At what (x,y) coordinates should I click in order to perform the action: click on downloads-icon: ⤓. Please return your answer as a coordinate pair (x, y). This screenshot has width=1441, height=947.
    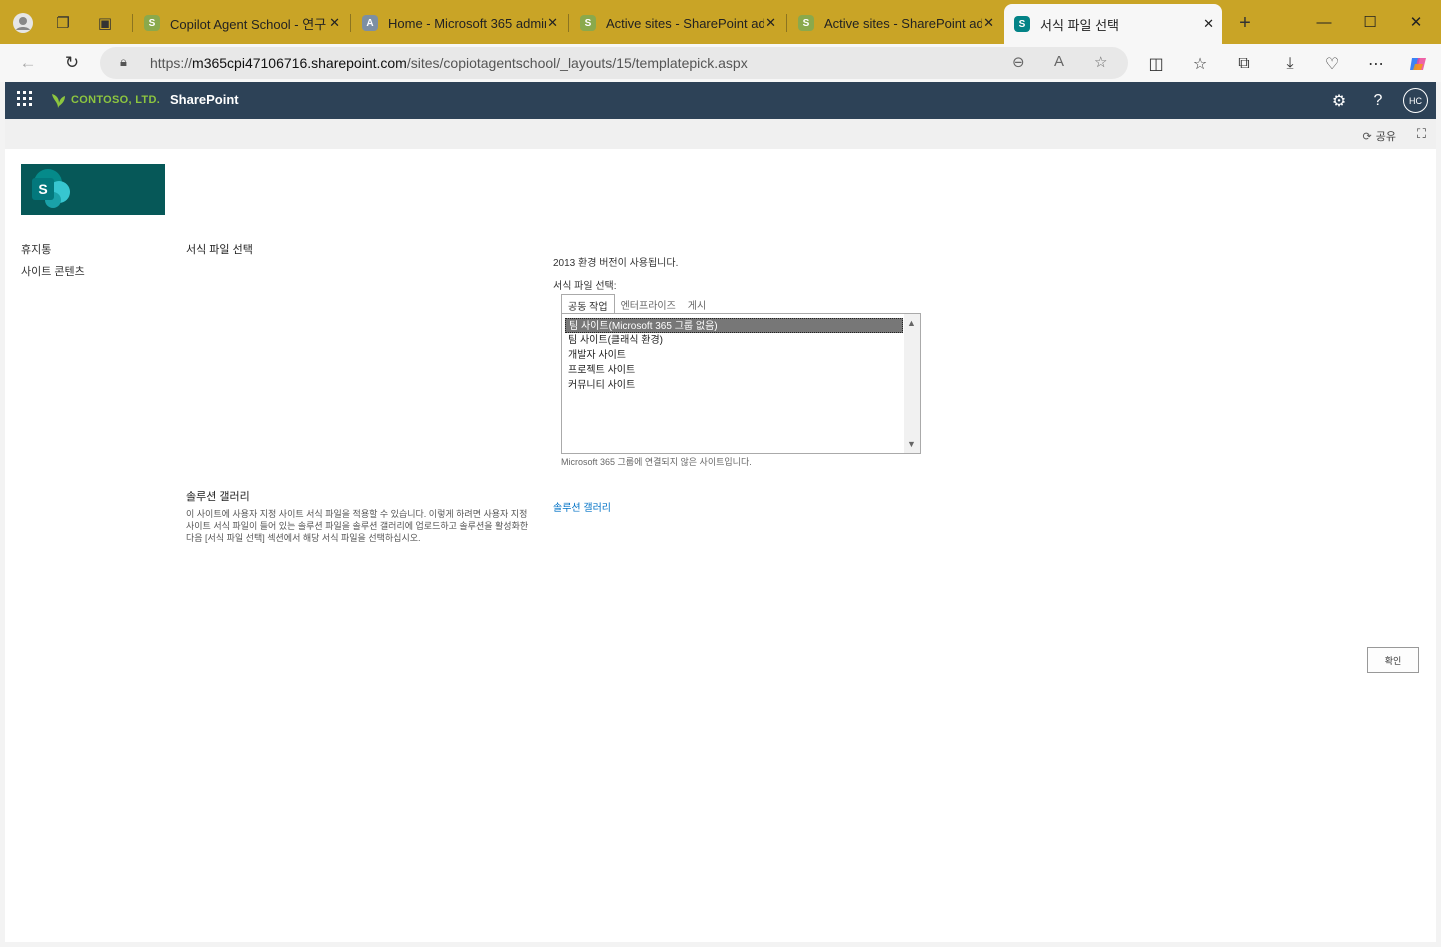
    Looking at the image, I should click on (1290, 64).